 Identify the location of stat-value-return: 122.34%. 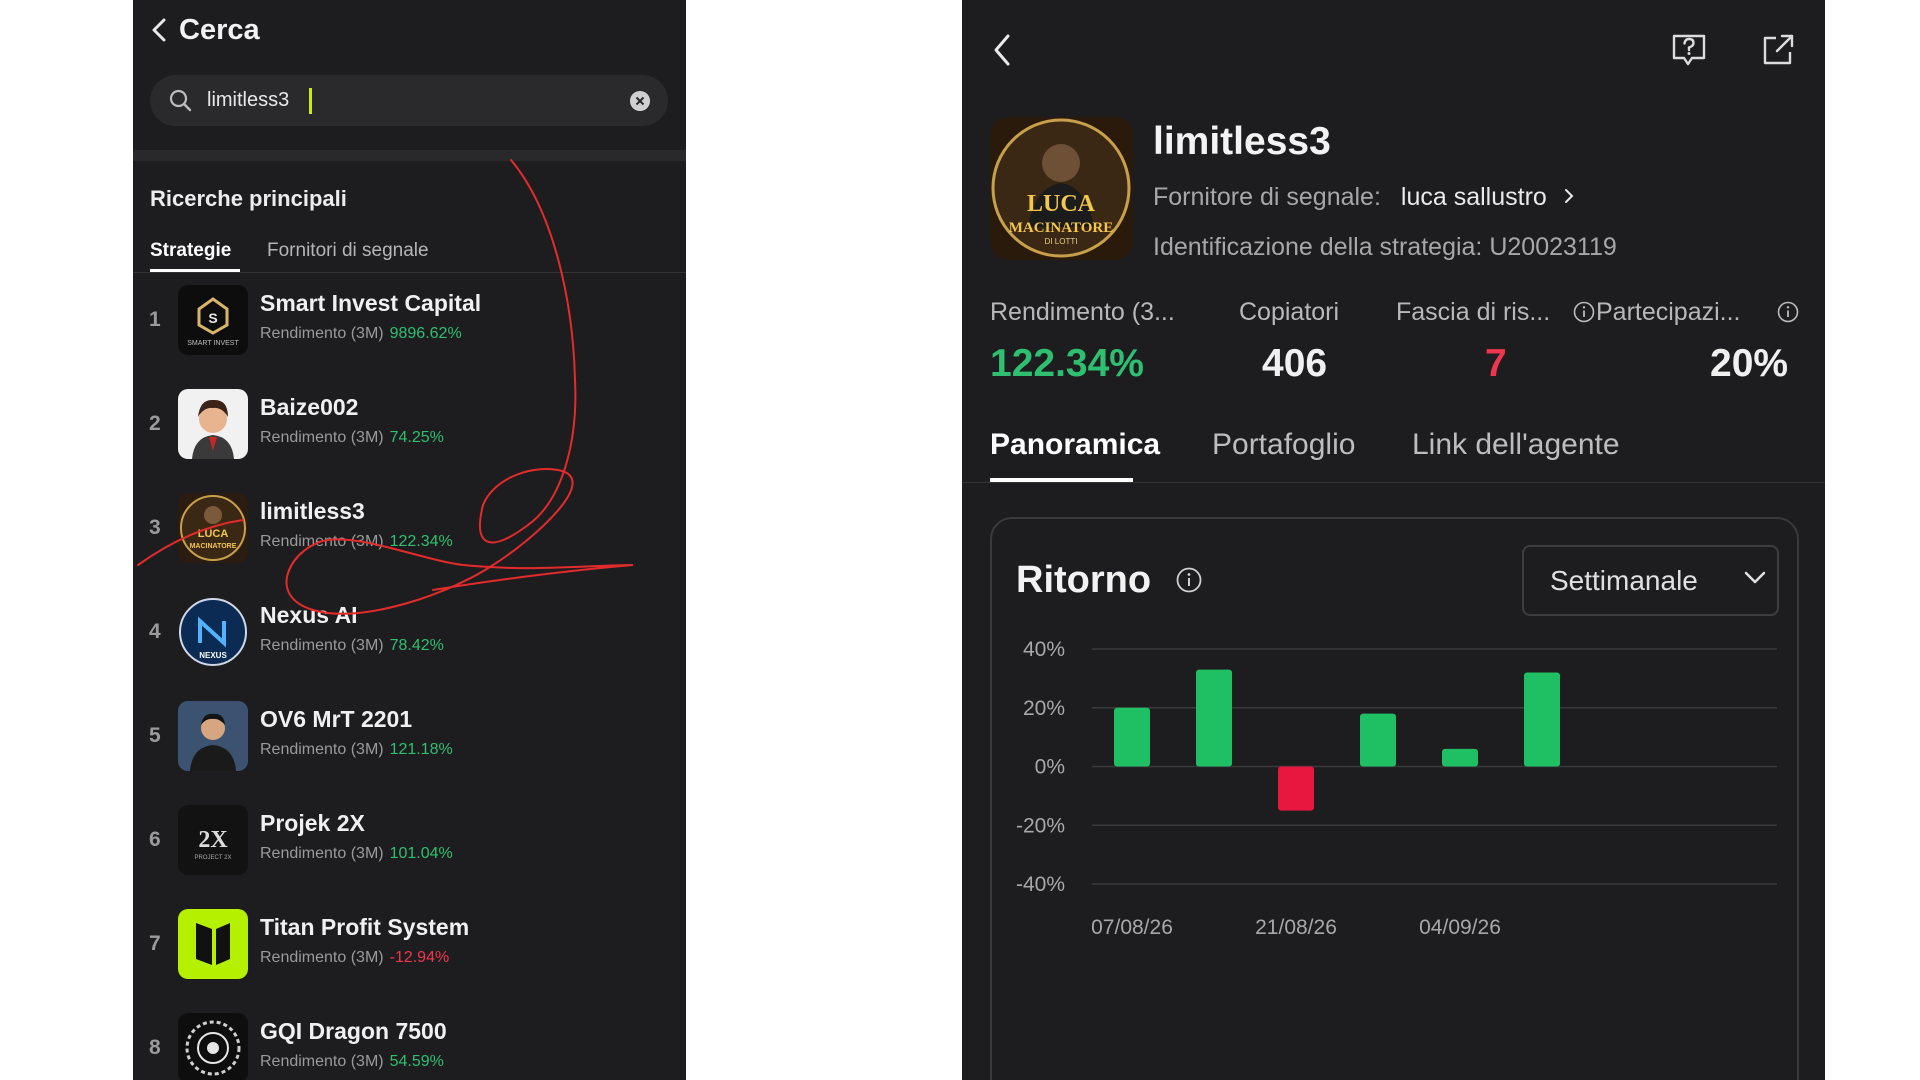
(1067, 363).